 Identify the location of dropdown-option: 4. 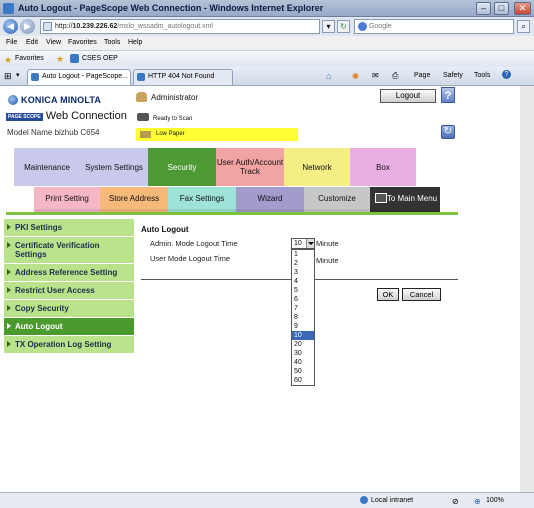
(303, 281).